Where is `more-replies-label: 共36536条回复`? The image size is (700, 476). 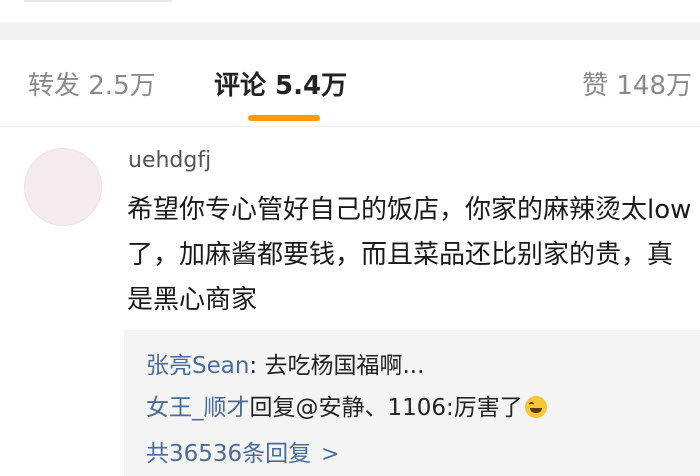 more-replies-label: 共36536条回复 is located at coordinates (229, 454).